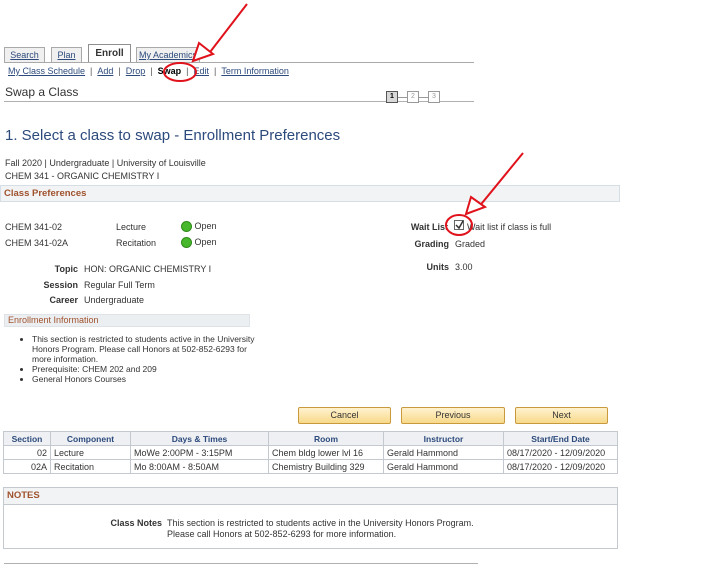 This screenshot has height=573, width=709. Describe the element at coordinates (82, 176) in the screenshot. I see `course-line: CHEM 341 - ORGANIC CHEMISTRY I` at that location.